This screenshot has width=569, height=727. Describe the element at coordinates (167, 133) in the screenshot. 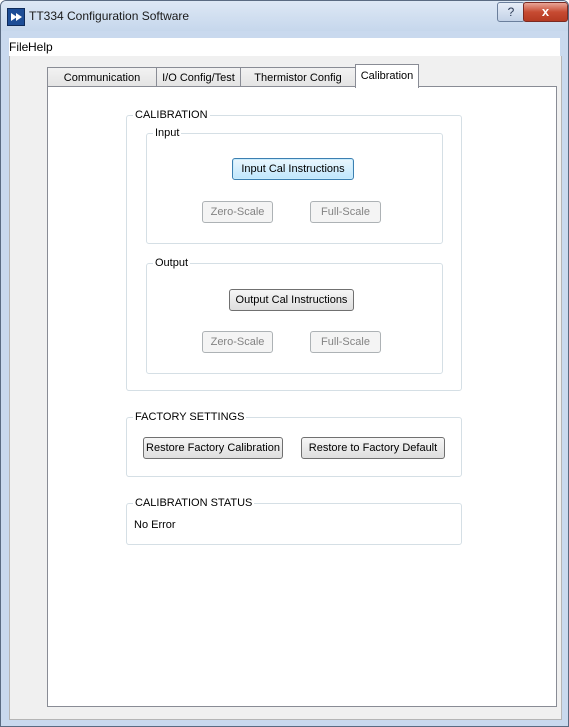

I see `input-group-label: Input` at that location.